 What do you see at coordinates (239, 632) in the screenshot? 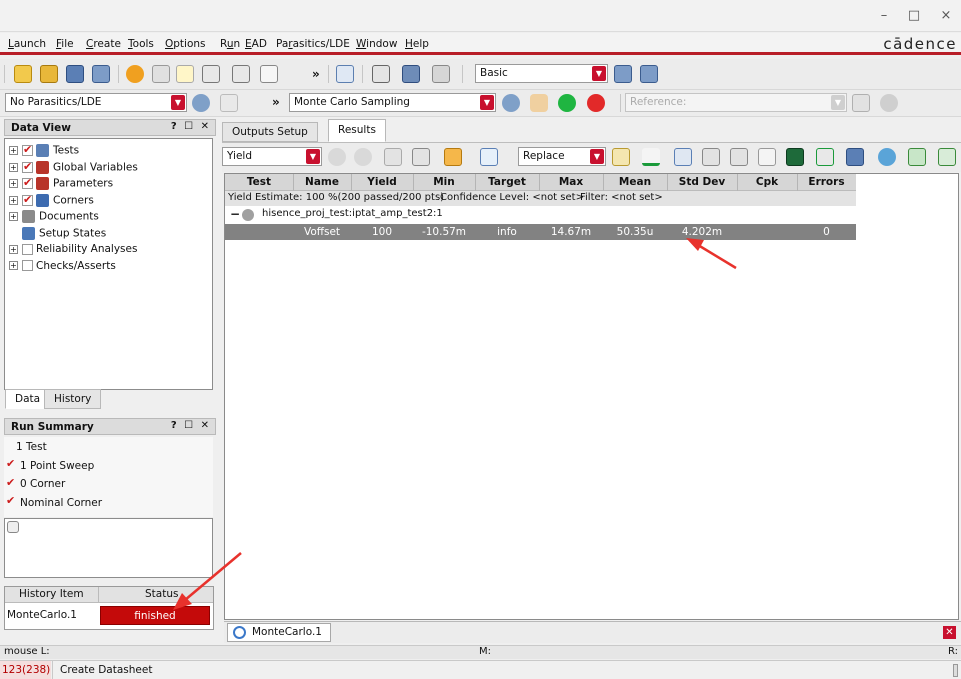
I see `clock-icon` at bounding box center [239, 632].